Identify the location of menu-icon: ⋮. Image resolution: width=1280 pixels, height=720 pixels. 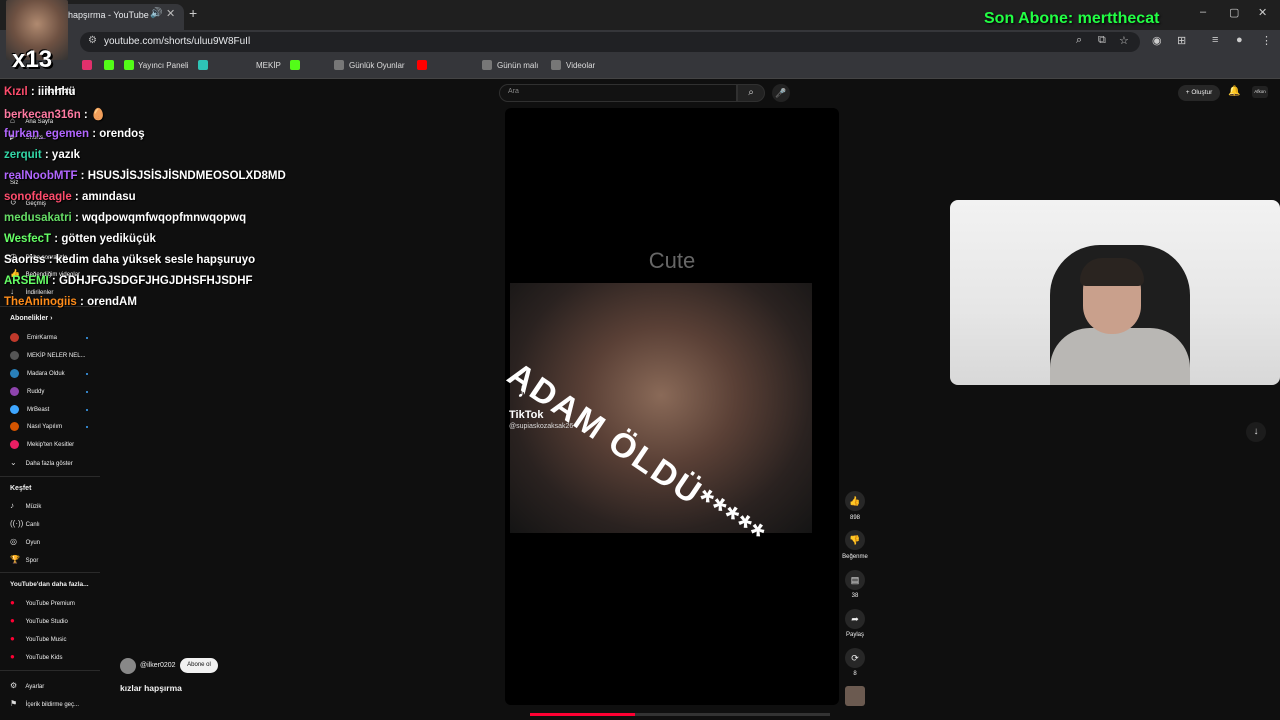
(1266, 40).